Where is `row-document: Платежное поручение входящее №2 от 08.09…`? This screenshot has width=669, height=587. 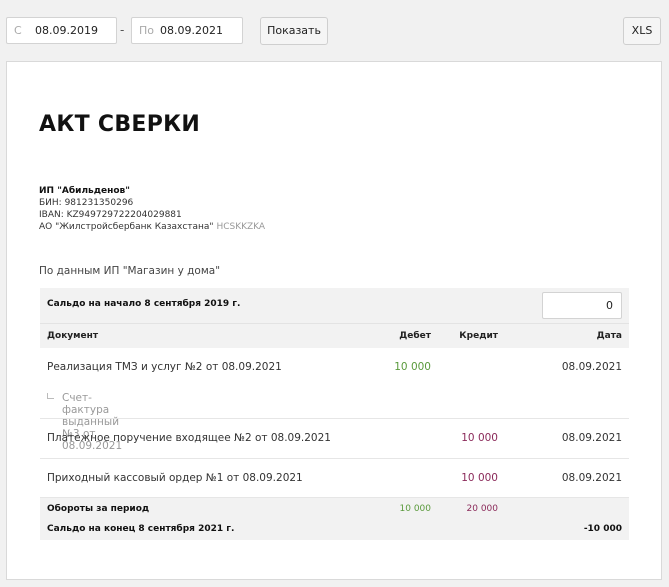 row-document: Платежное поручение входящее №2 от 08.09… is located at coordinates (189, 438).